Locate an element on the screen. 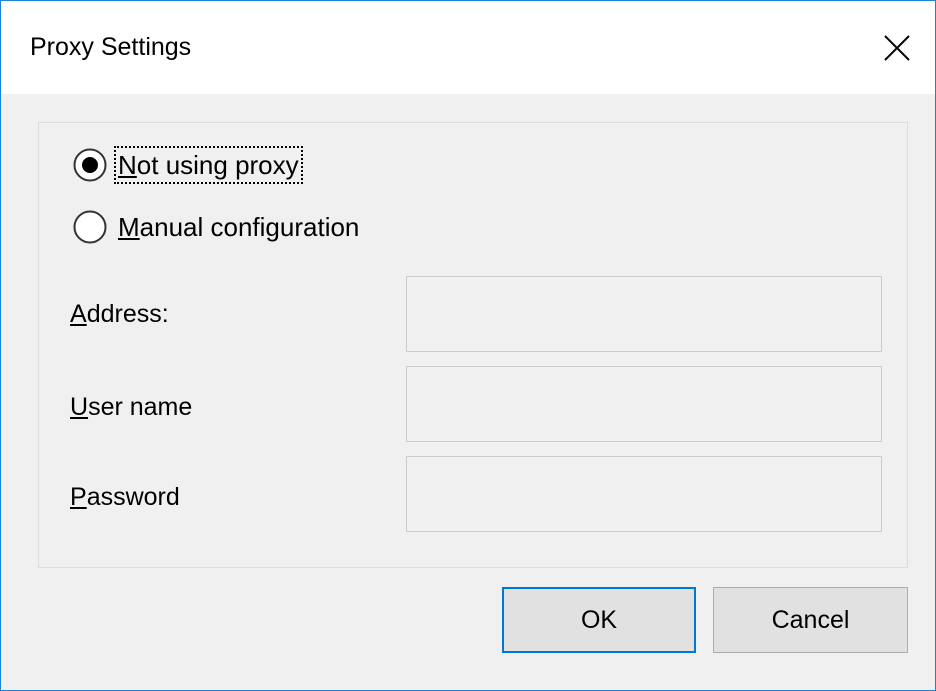  radio-unselected-icon is located at coordinates (90, 227).